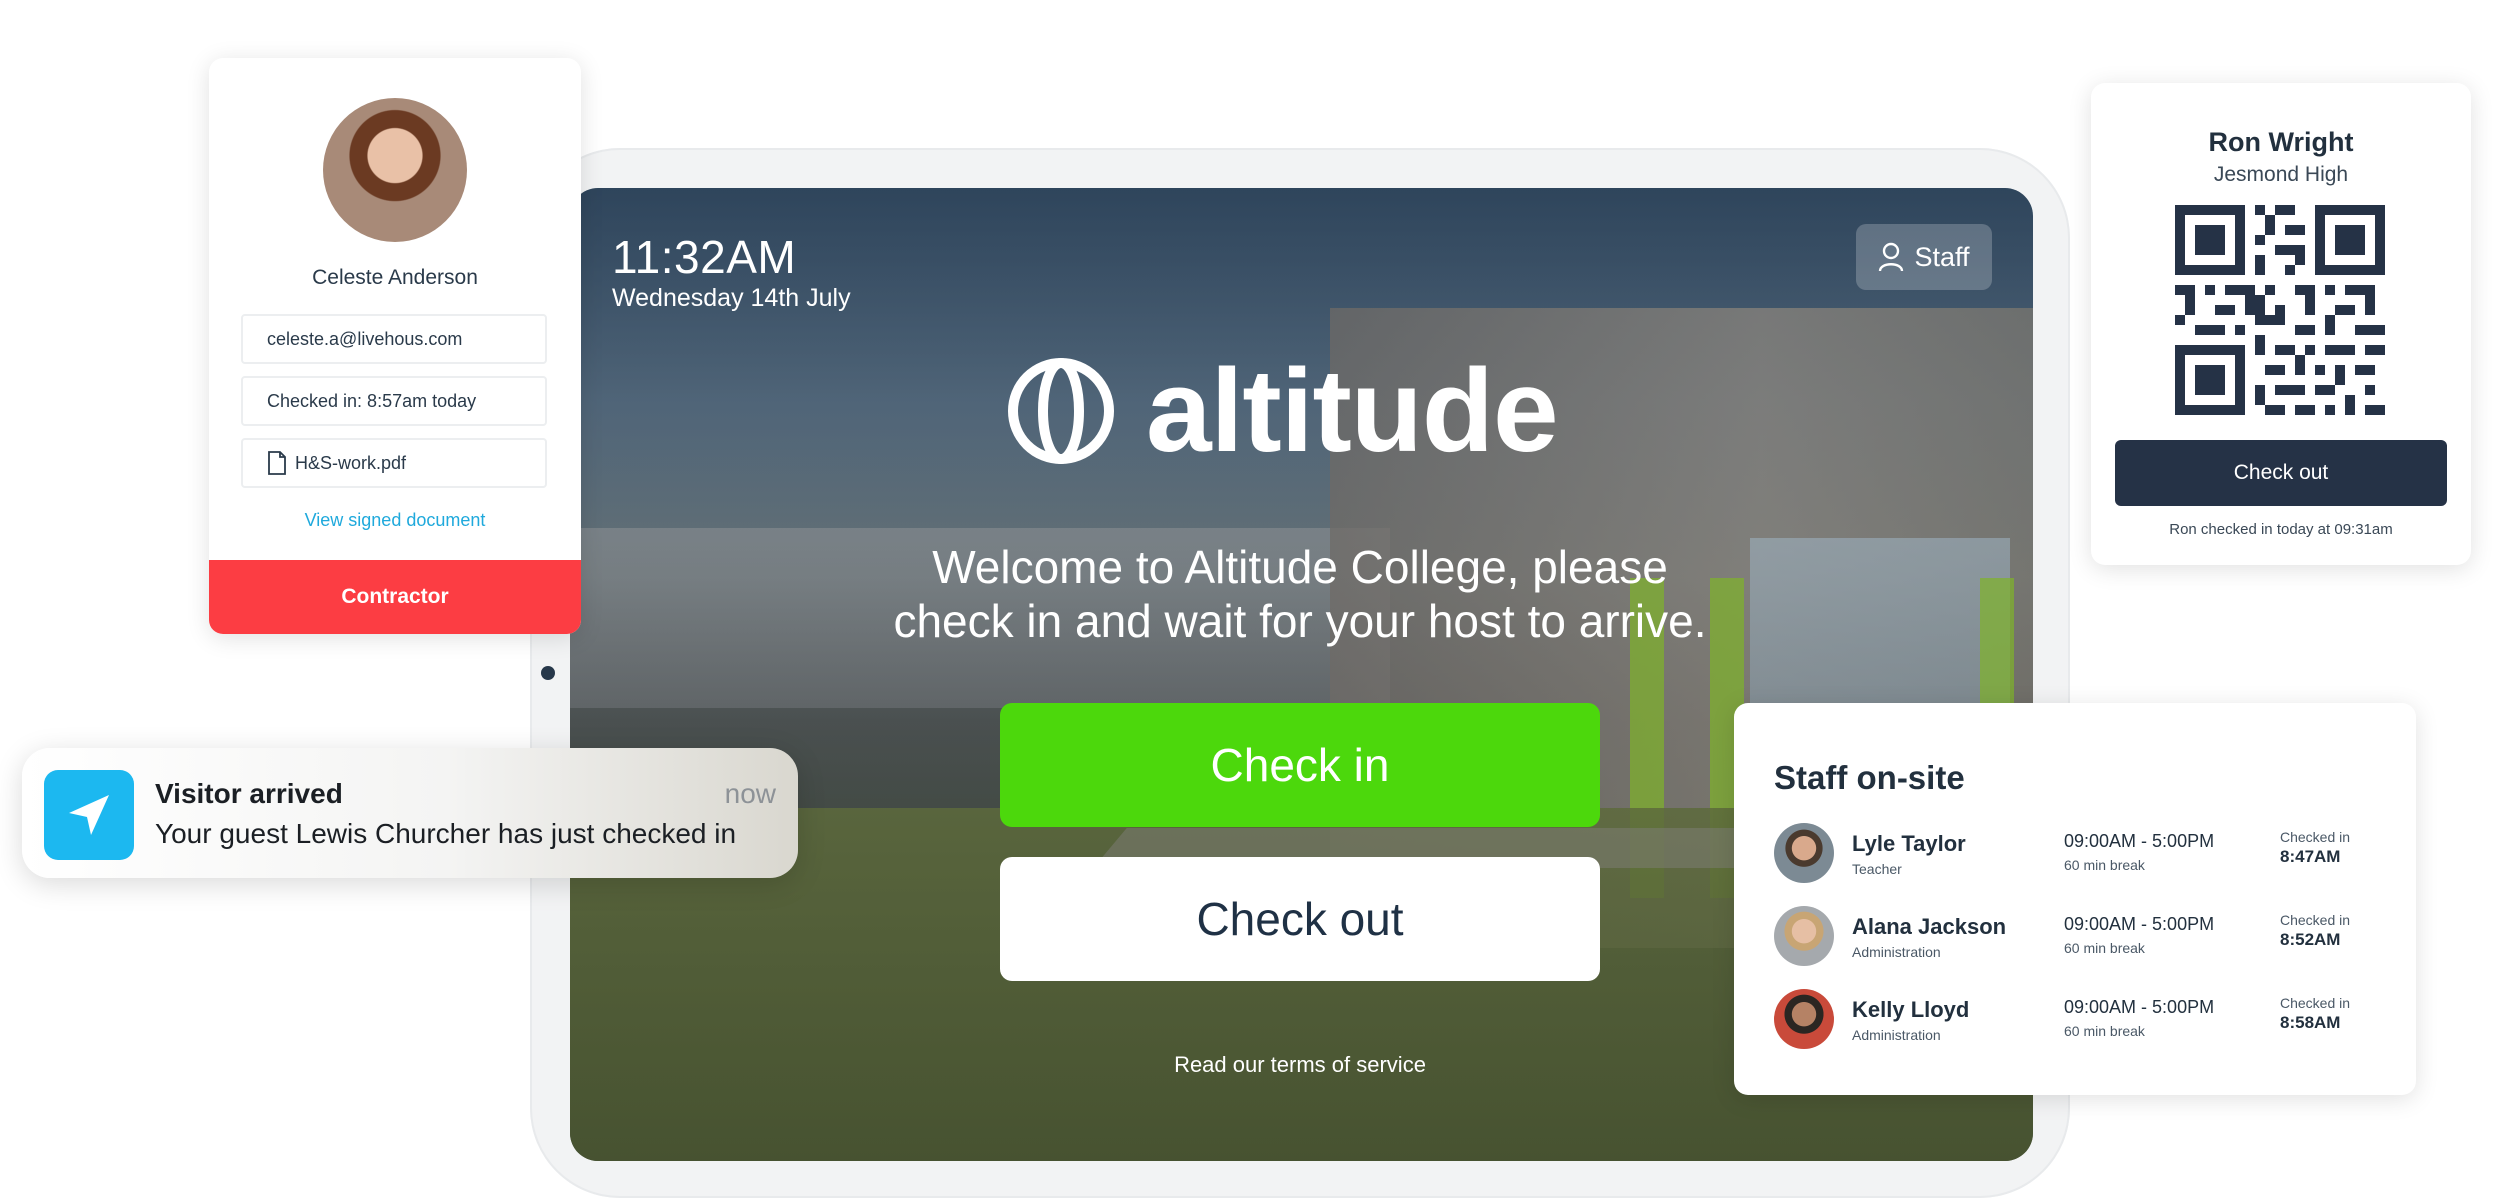 The image size is (2500, 1198). Describe the element at coordinates (1300, 919) in the screenshot. I see `check-out-button: Check out` at that location.